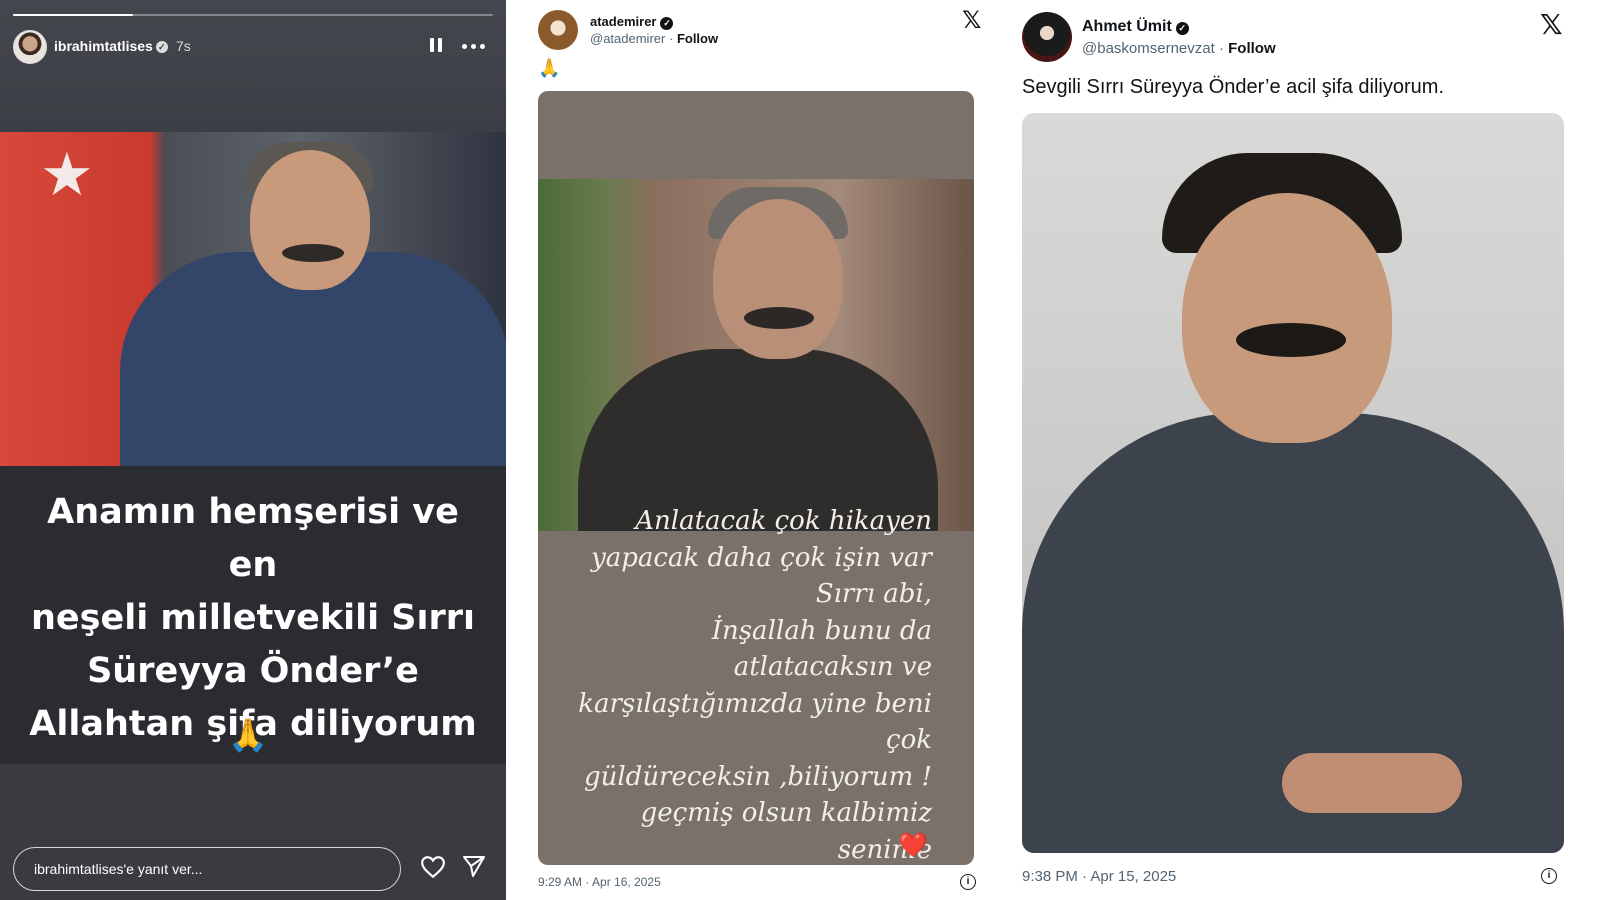 The width and height of the screenshot is (1600, 900). I want to click on story-header: ibrahimtatlises ✓ 7s, so click(253, 66).